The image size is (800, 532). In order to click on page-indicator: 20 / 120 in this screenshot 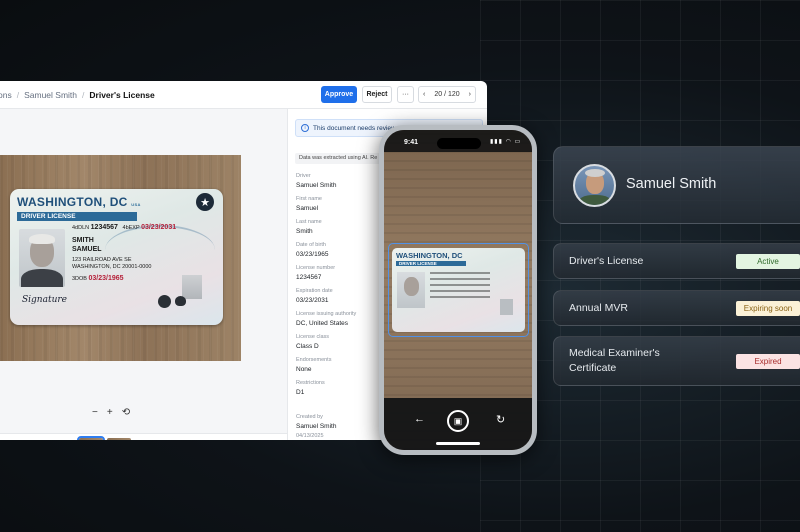, I will do `click(447, 94)`.